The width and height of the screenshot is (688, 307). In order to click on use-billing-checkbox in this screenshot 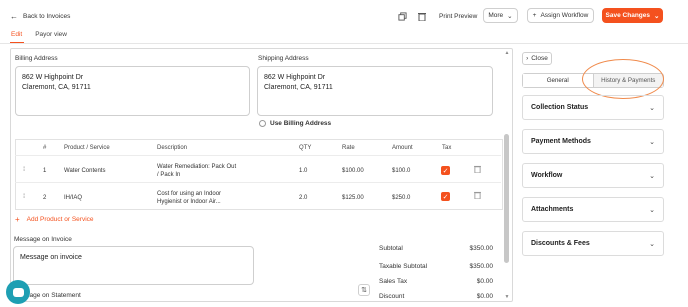, I will do `click(262, 123)`.